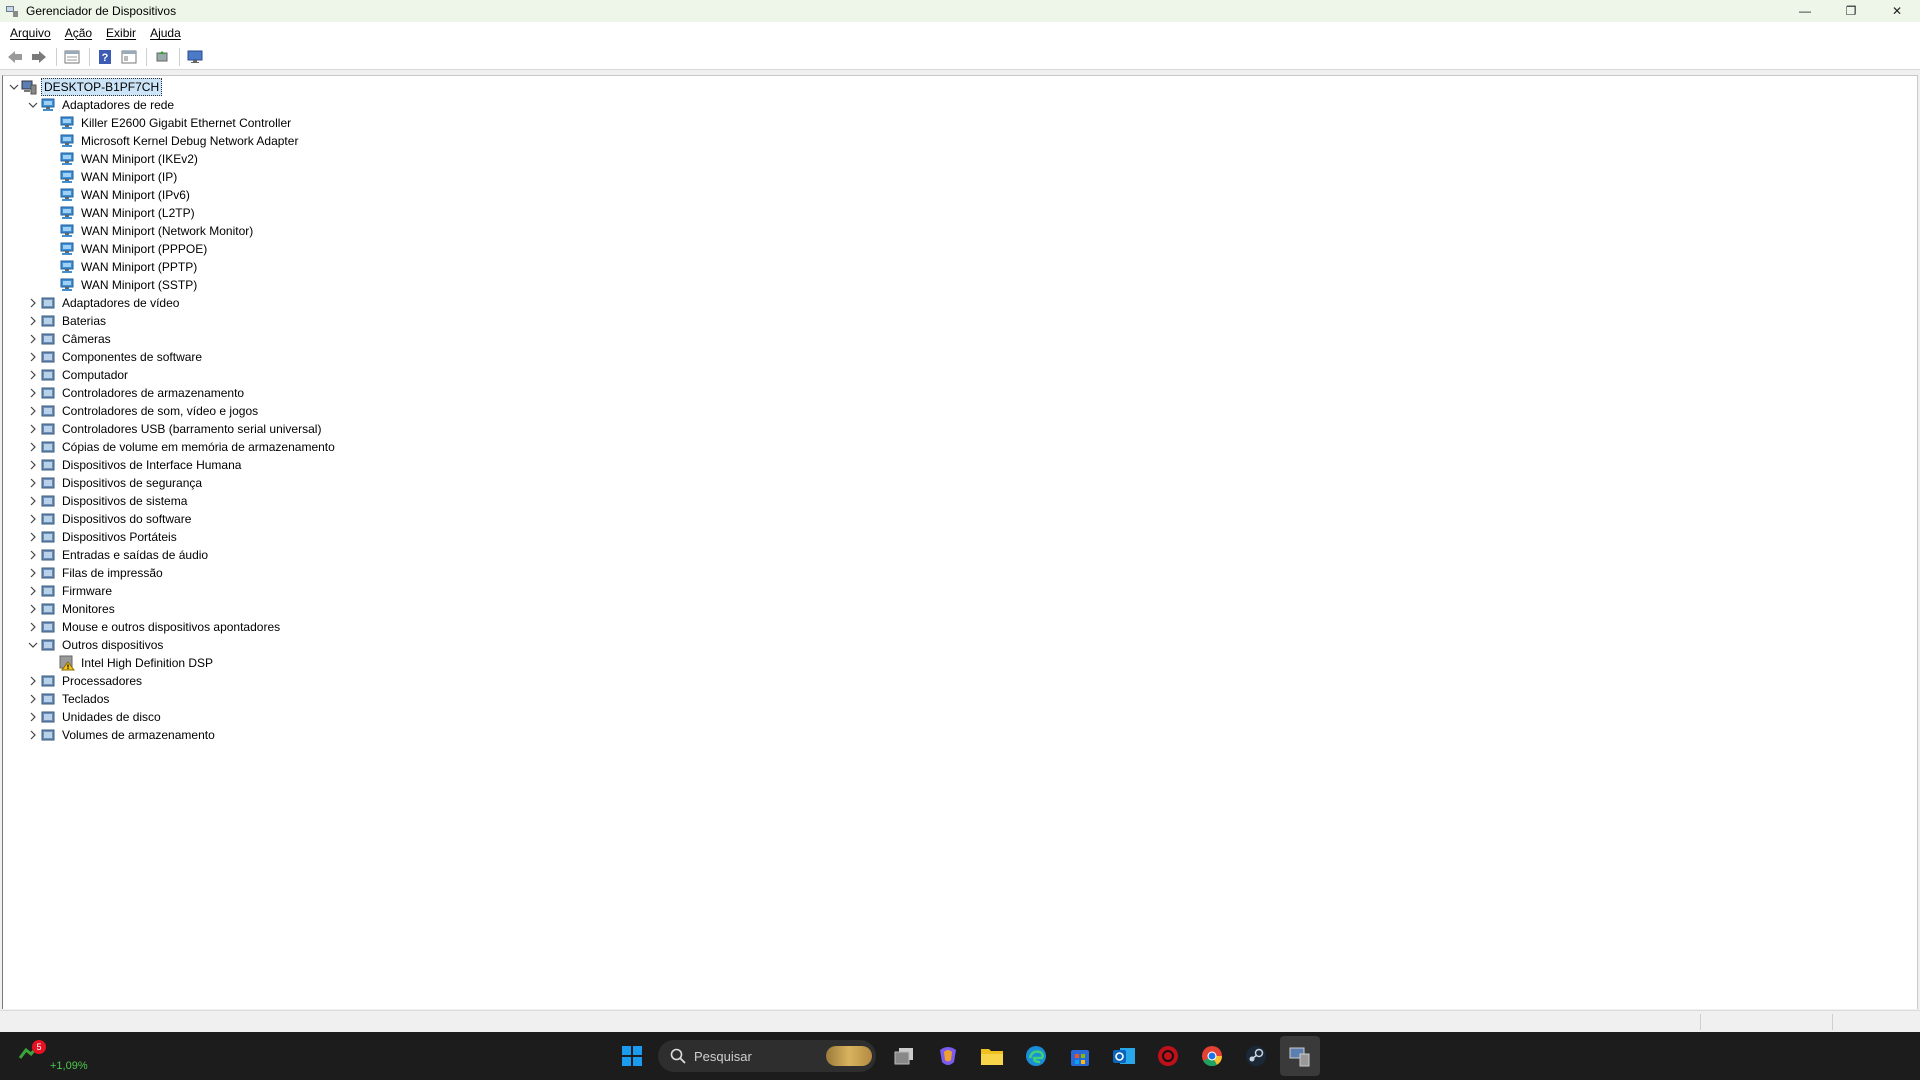 The image size is (1920, 1080). What do you see at coordinates (162, 57) in the screenshot?
I see `update-driver-icon` at bounding box center [162, 57].